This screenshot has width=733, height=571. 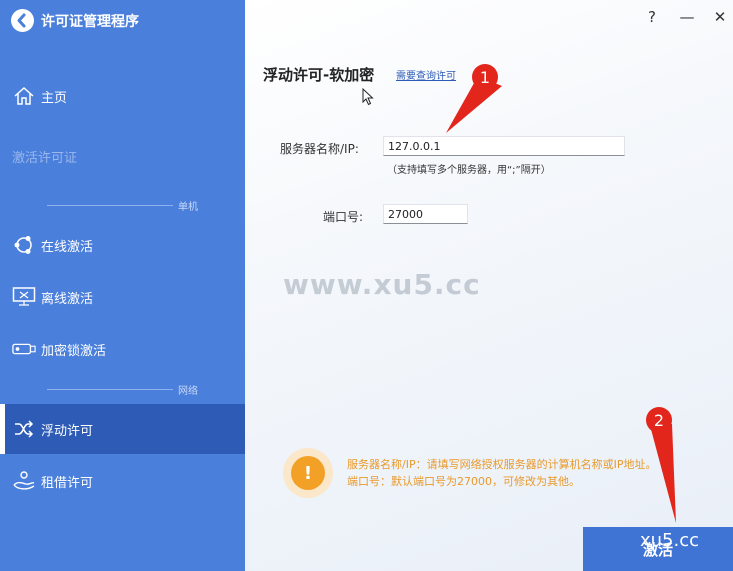 I want to click on warning-icon: !, so click(x=308, y=473).